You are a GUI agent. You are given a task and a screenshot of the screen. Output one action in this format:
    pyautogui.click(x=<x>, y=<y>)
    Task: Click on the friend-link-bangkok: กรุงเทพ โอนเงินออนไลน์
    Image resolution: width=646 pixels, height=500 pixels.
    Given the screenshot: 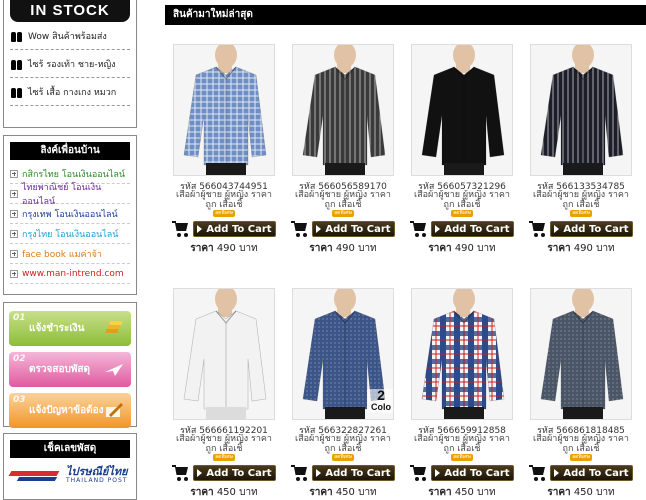 What is the action you would take?
    pyautogui.click(x=70, y=214)
    